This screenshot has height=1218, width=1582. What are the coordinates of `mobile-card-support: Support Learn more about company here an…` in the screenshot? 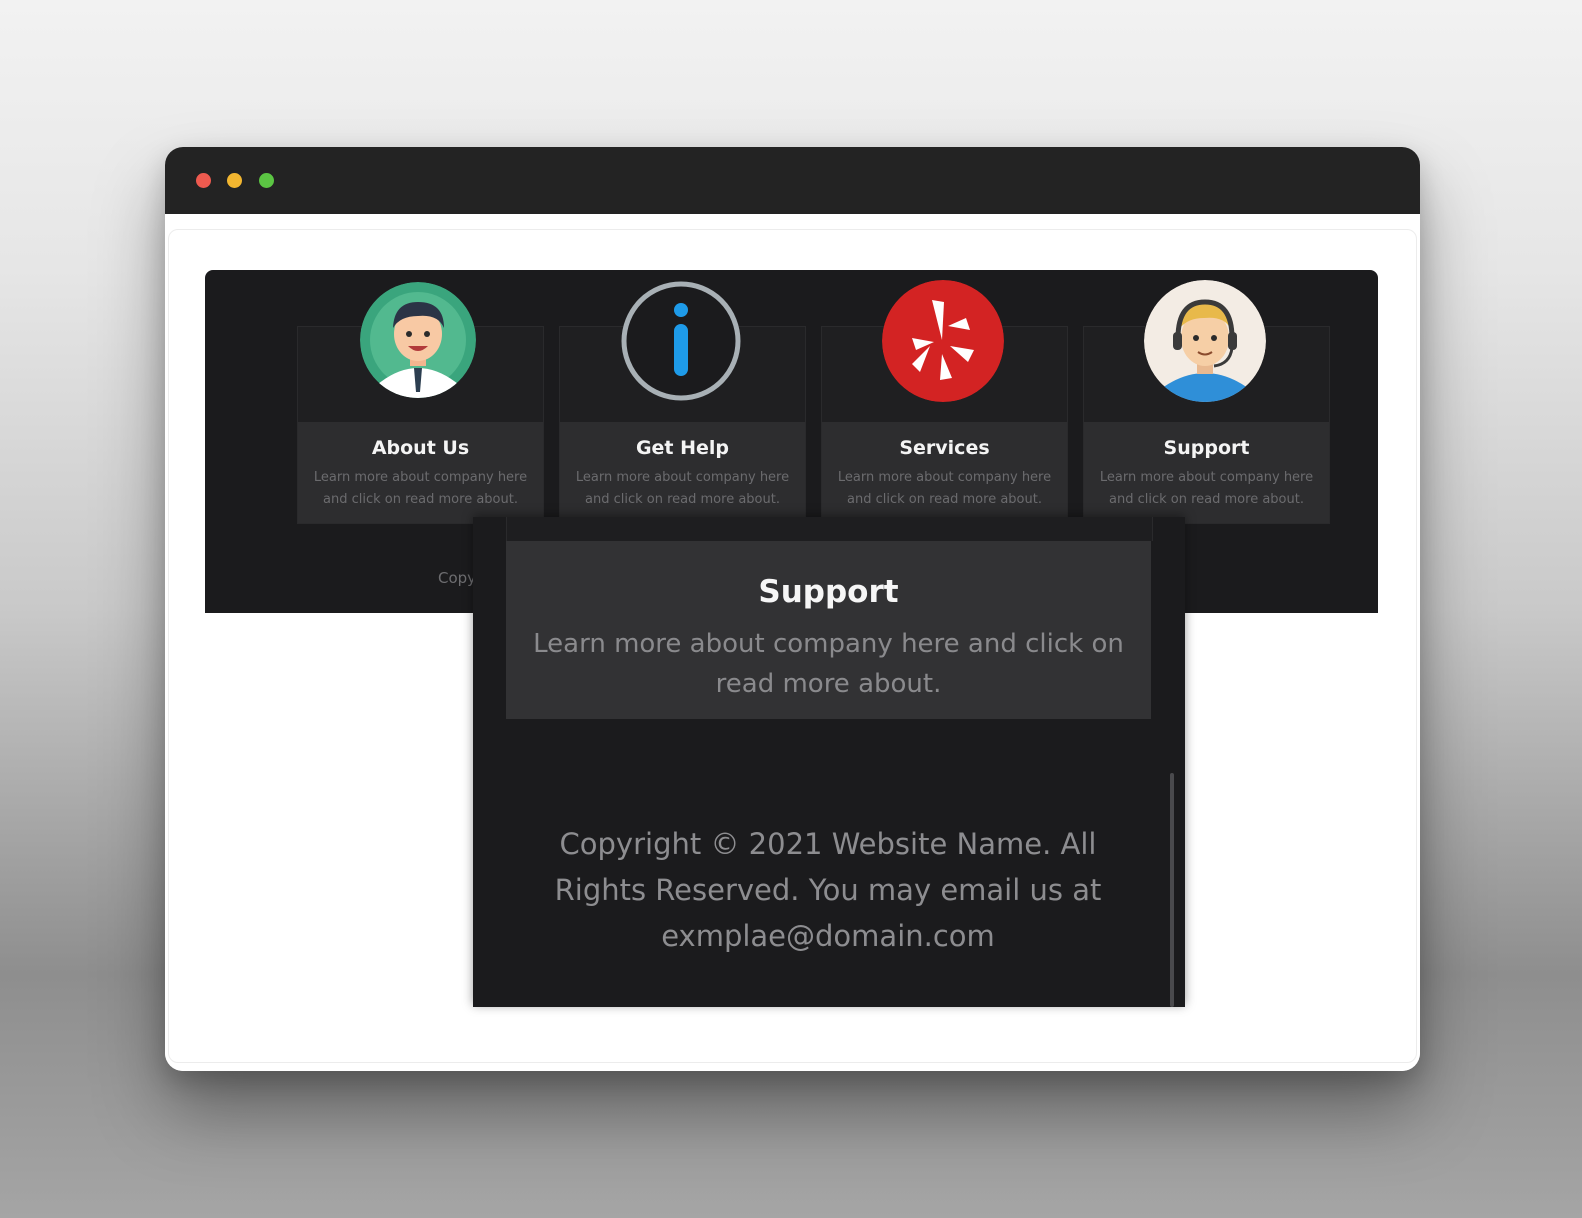 It's located at (828, 630).